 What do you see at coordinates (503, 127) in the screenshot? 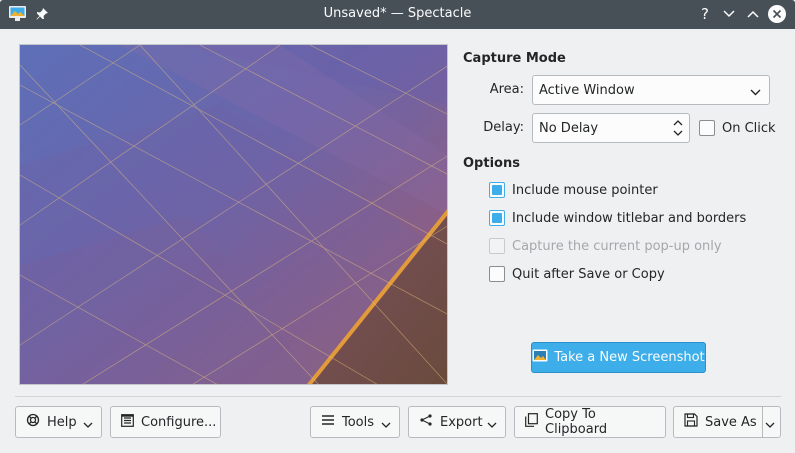
I see `delay-label: Delay:` at bounding box center [503, 127].